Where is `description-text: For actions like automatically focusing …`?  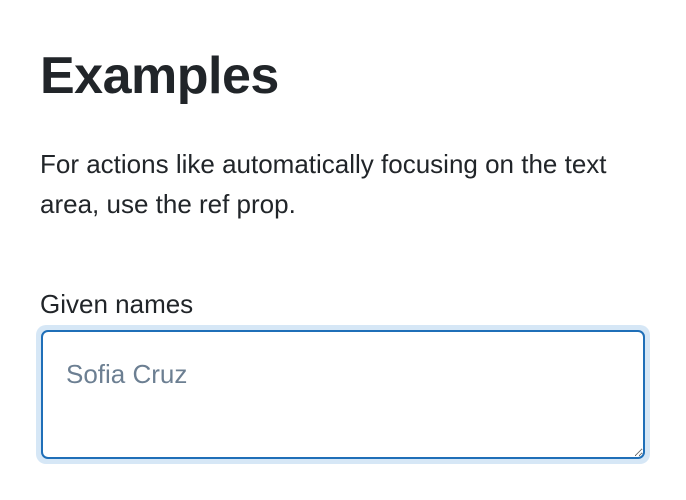
description-text: For actions like automatically focusing … is located at coordinates (323, 184).